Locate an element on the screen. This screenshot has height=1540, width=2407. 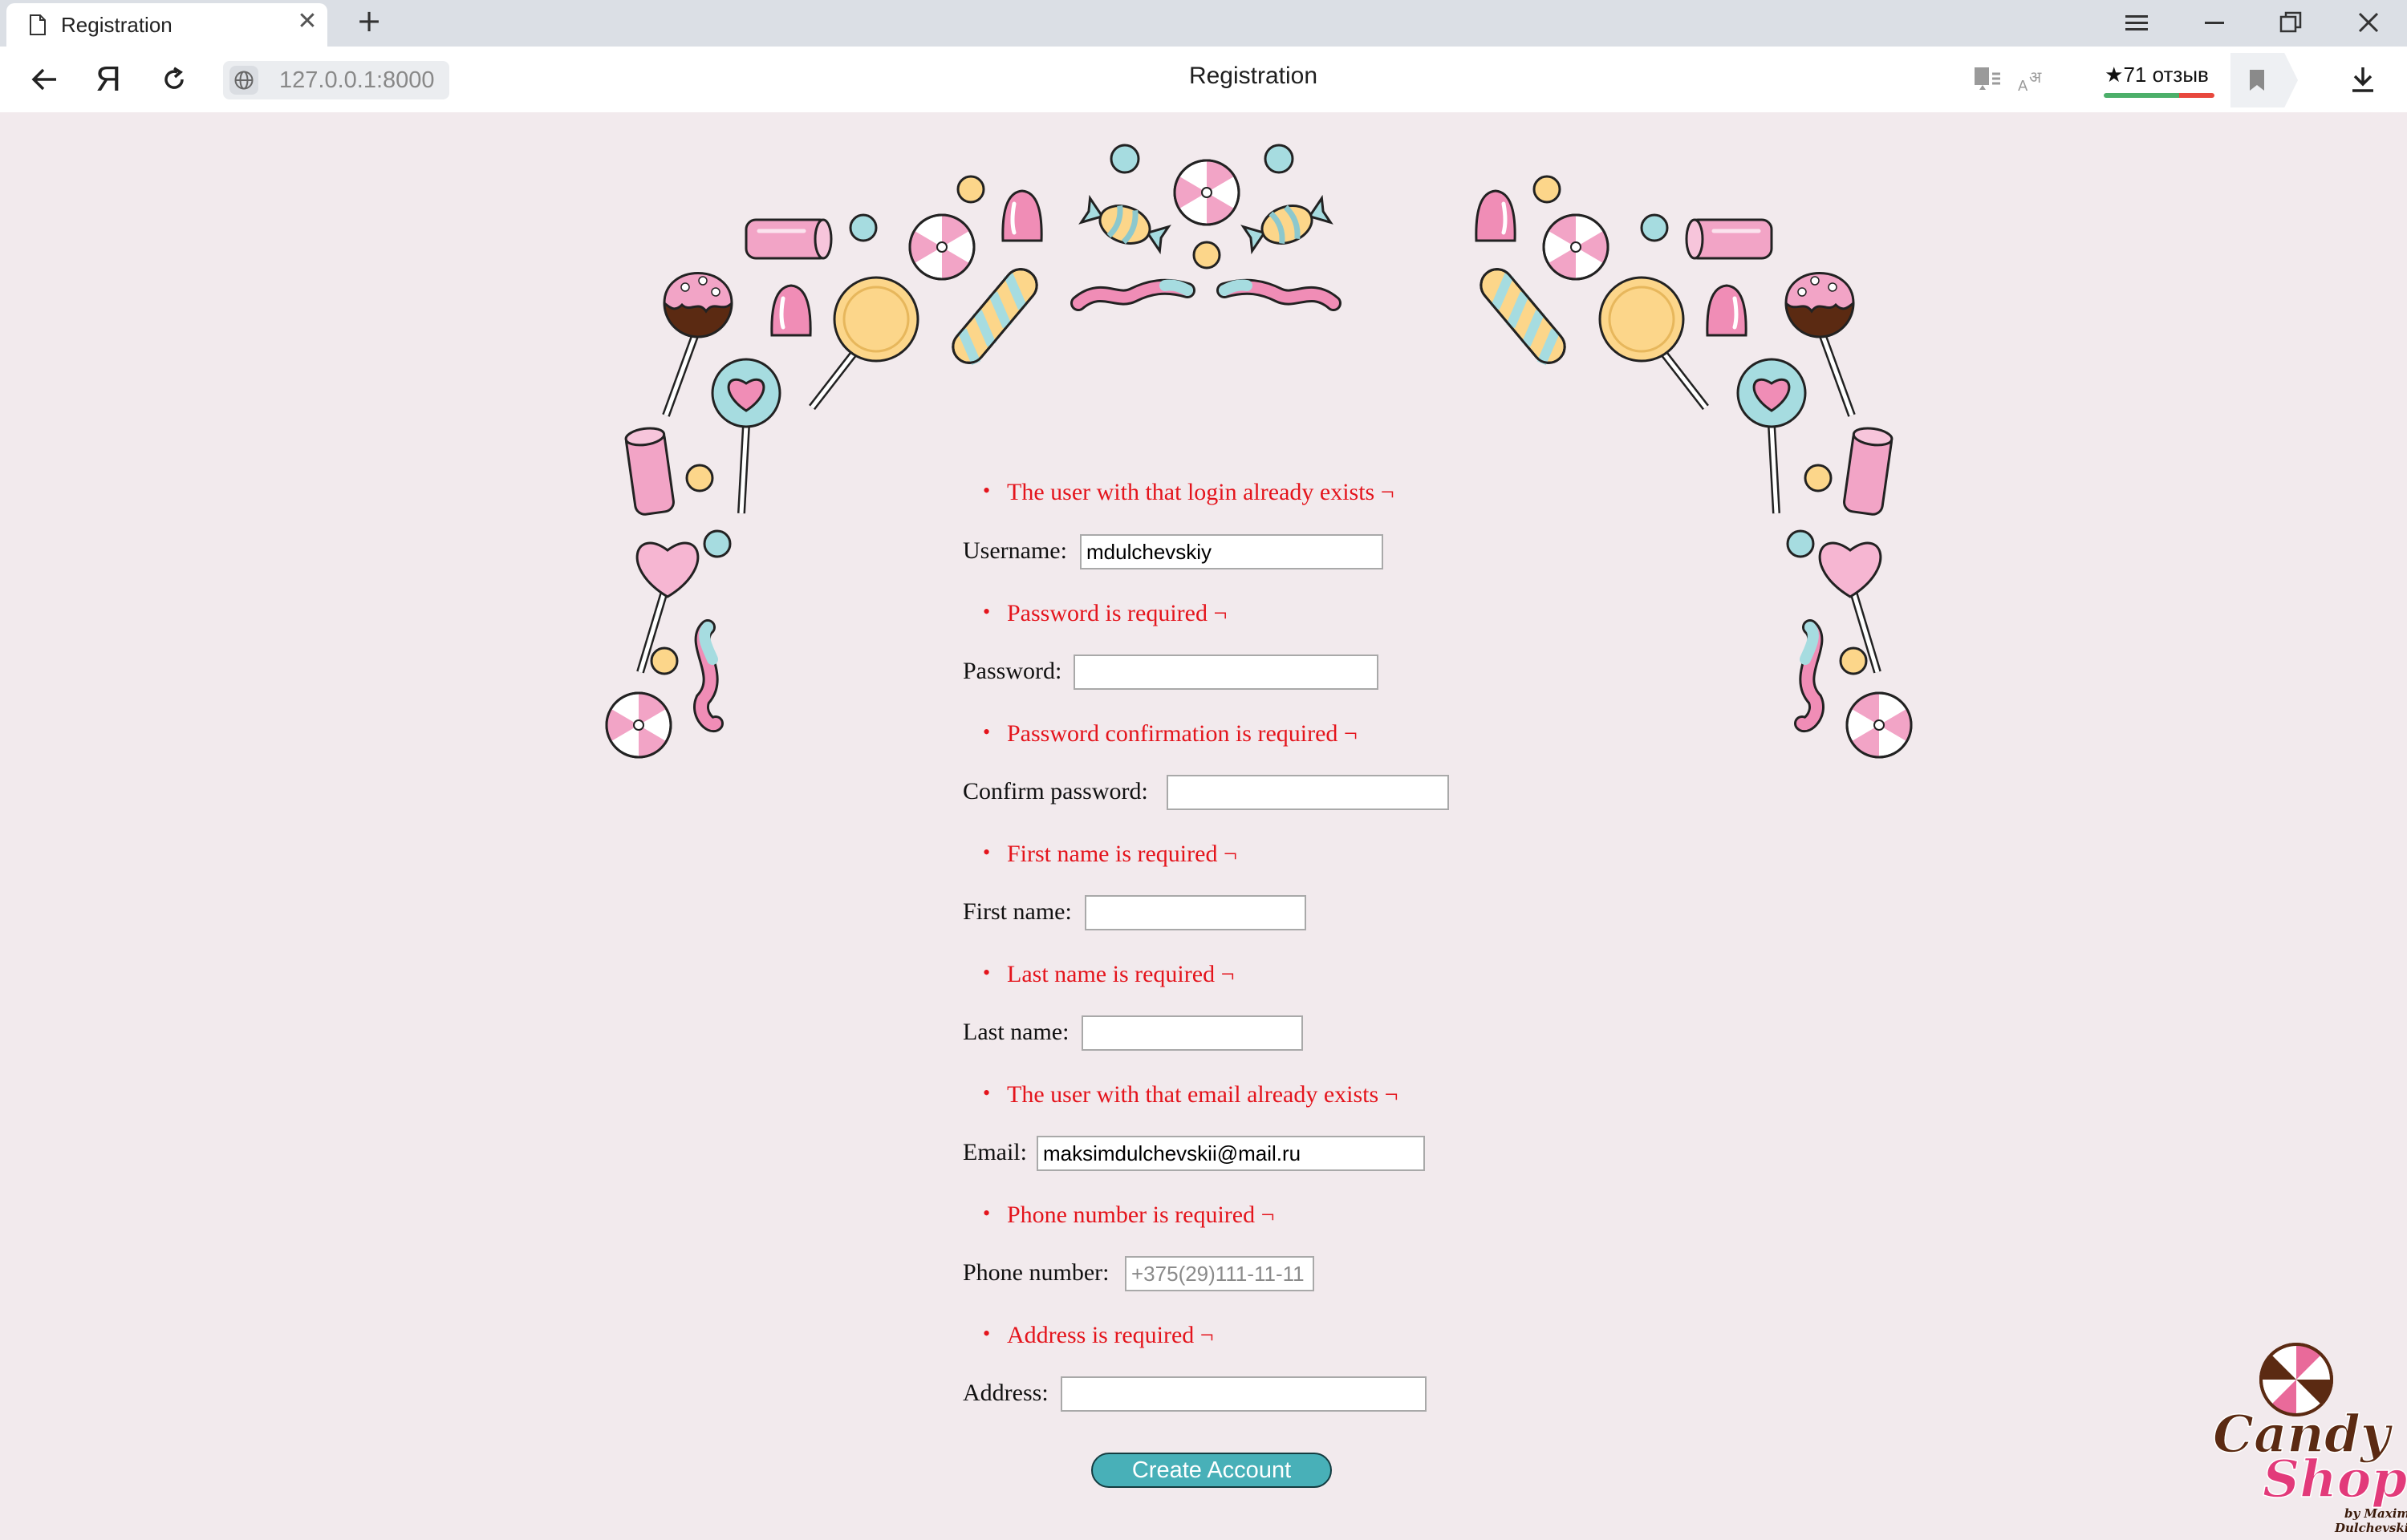
menu-button is located at coordinates (2137, 22).